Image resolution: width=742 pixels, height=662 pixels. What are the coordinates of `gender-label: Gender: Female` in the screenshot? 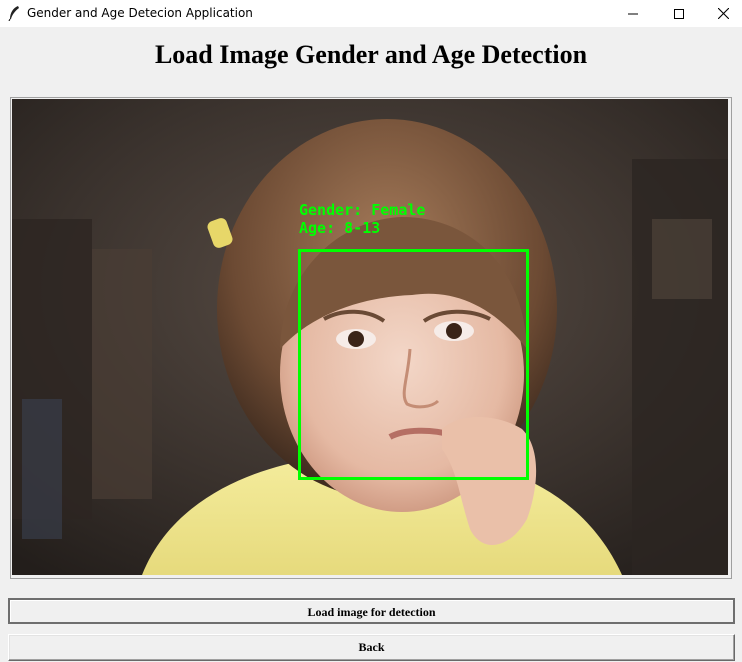 It's located at (362, 210).